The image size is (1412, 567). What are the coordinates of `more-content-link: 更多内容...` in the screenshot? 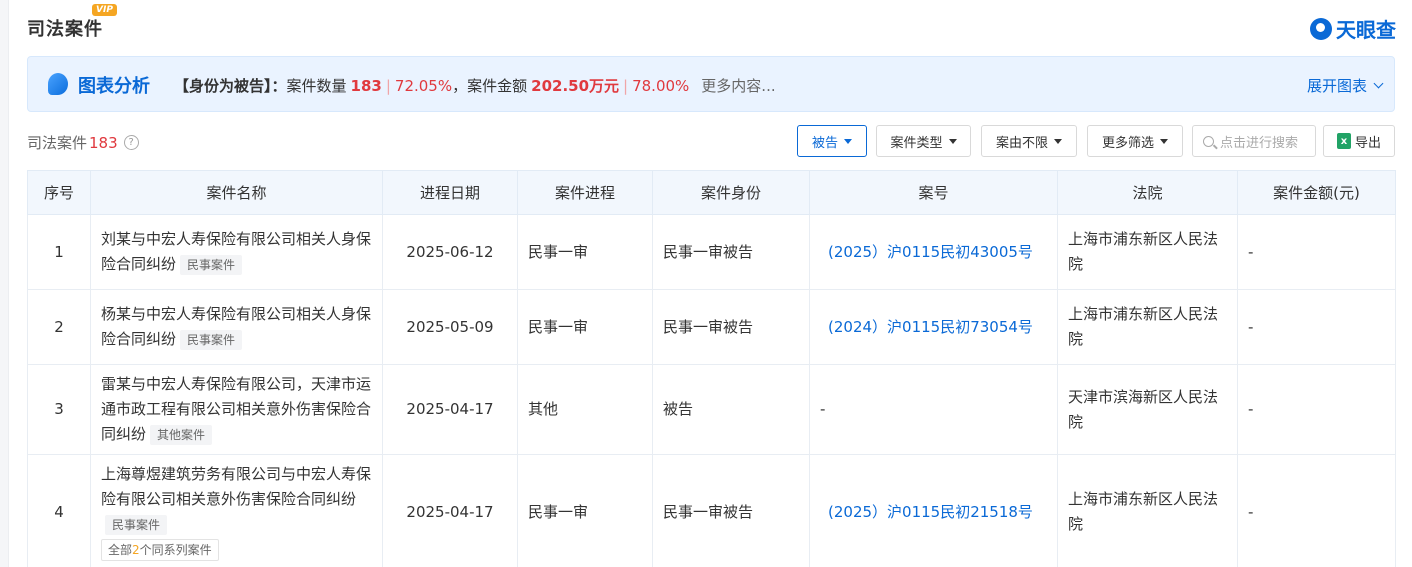 It's located at (738, 85).